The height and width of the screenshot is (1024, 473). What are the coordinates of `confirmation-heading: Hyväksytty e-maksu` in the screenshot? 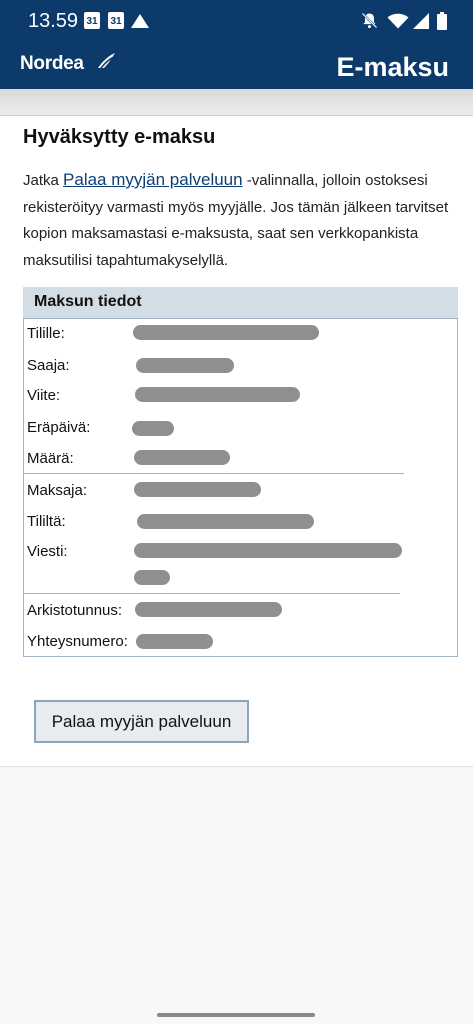 It's located at (119, 137).